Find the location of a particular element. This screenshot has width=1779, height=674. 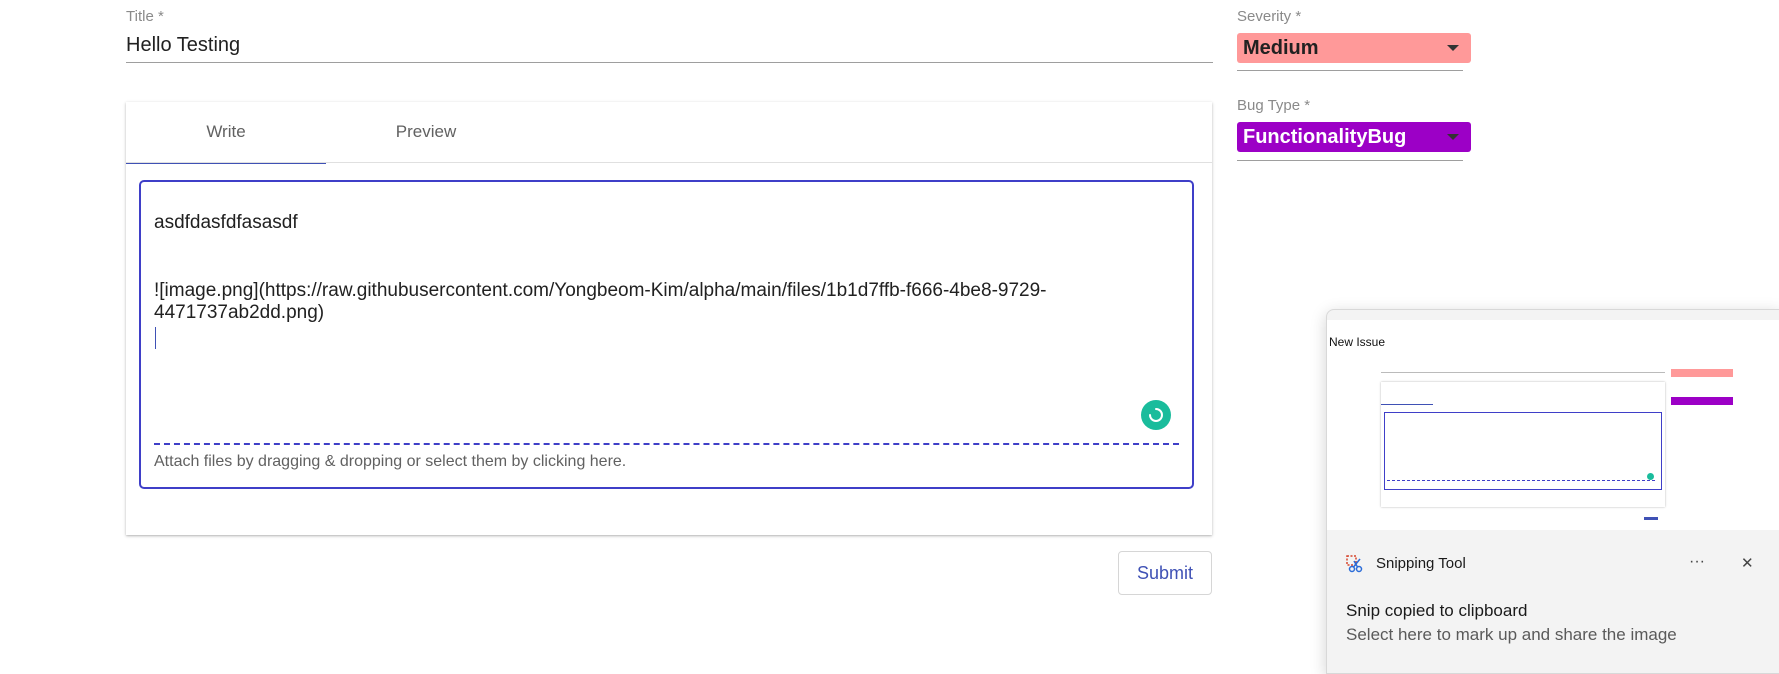

bug-type-select: FunctionalityBug is located at coordinates (1354, 137).